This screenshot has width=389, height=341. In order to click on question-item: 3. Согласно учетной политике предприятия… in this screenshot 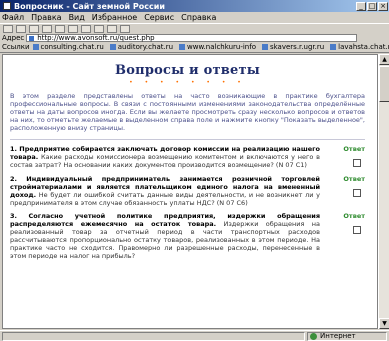, I will do `click(187, 236)`.